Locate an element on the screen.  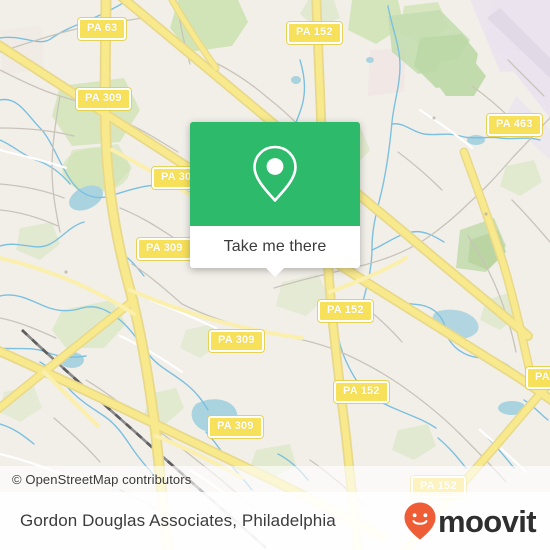
popup-pointer-tail is located at coordinates (275, 271).